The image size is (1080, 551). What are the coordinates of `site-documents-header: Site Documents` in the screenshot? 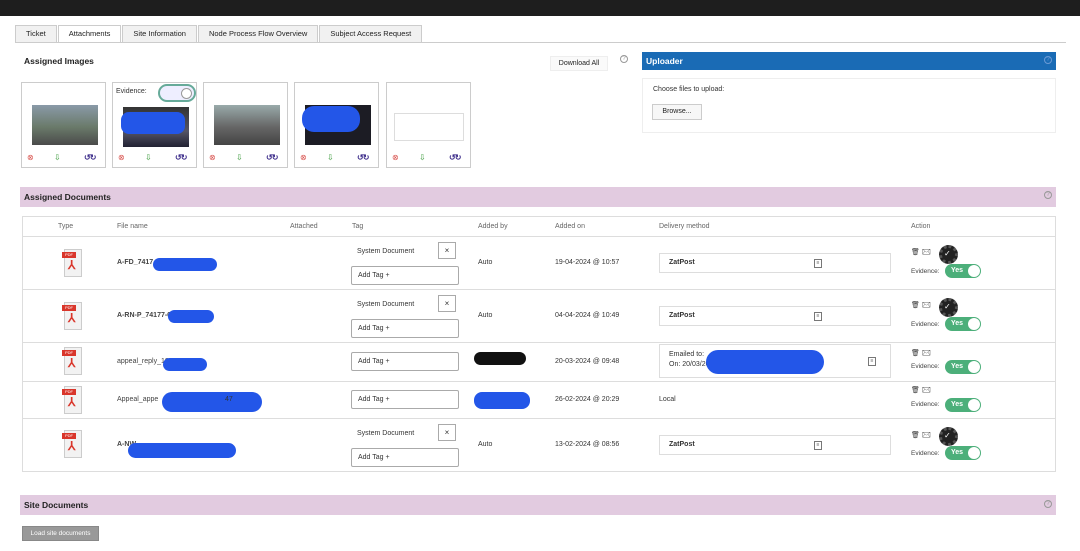 It's located at (538, 505).